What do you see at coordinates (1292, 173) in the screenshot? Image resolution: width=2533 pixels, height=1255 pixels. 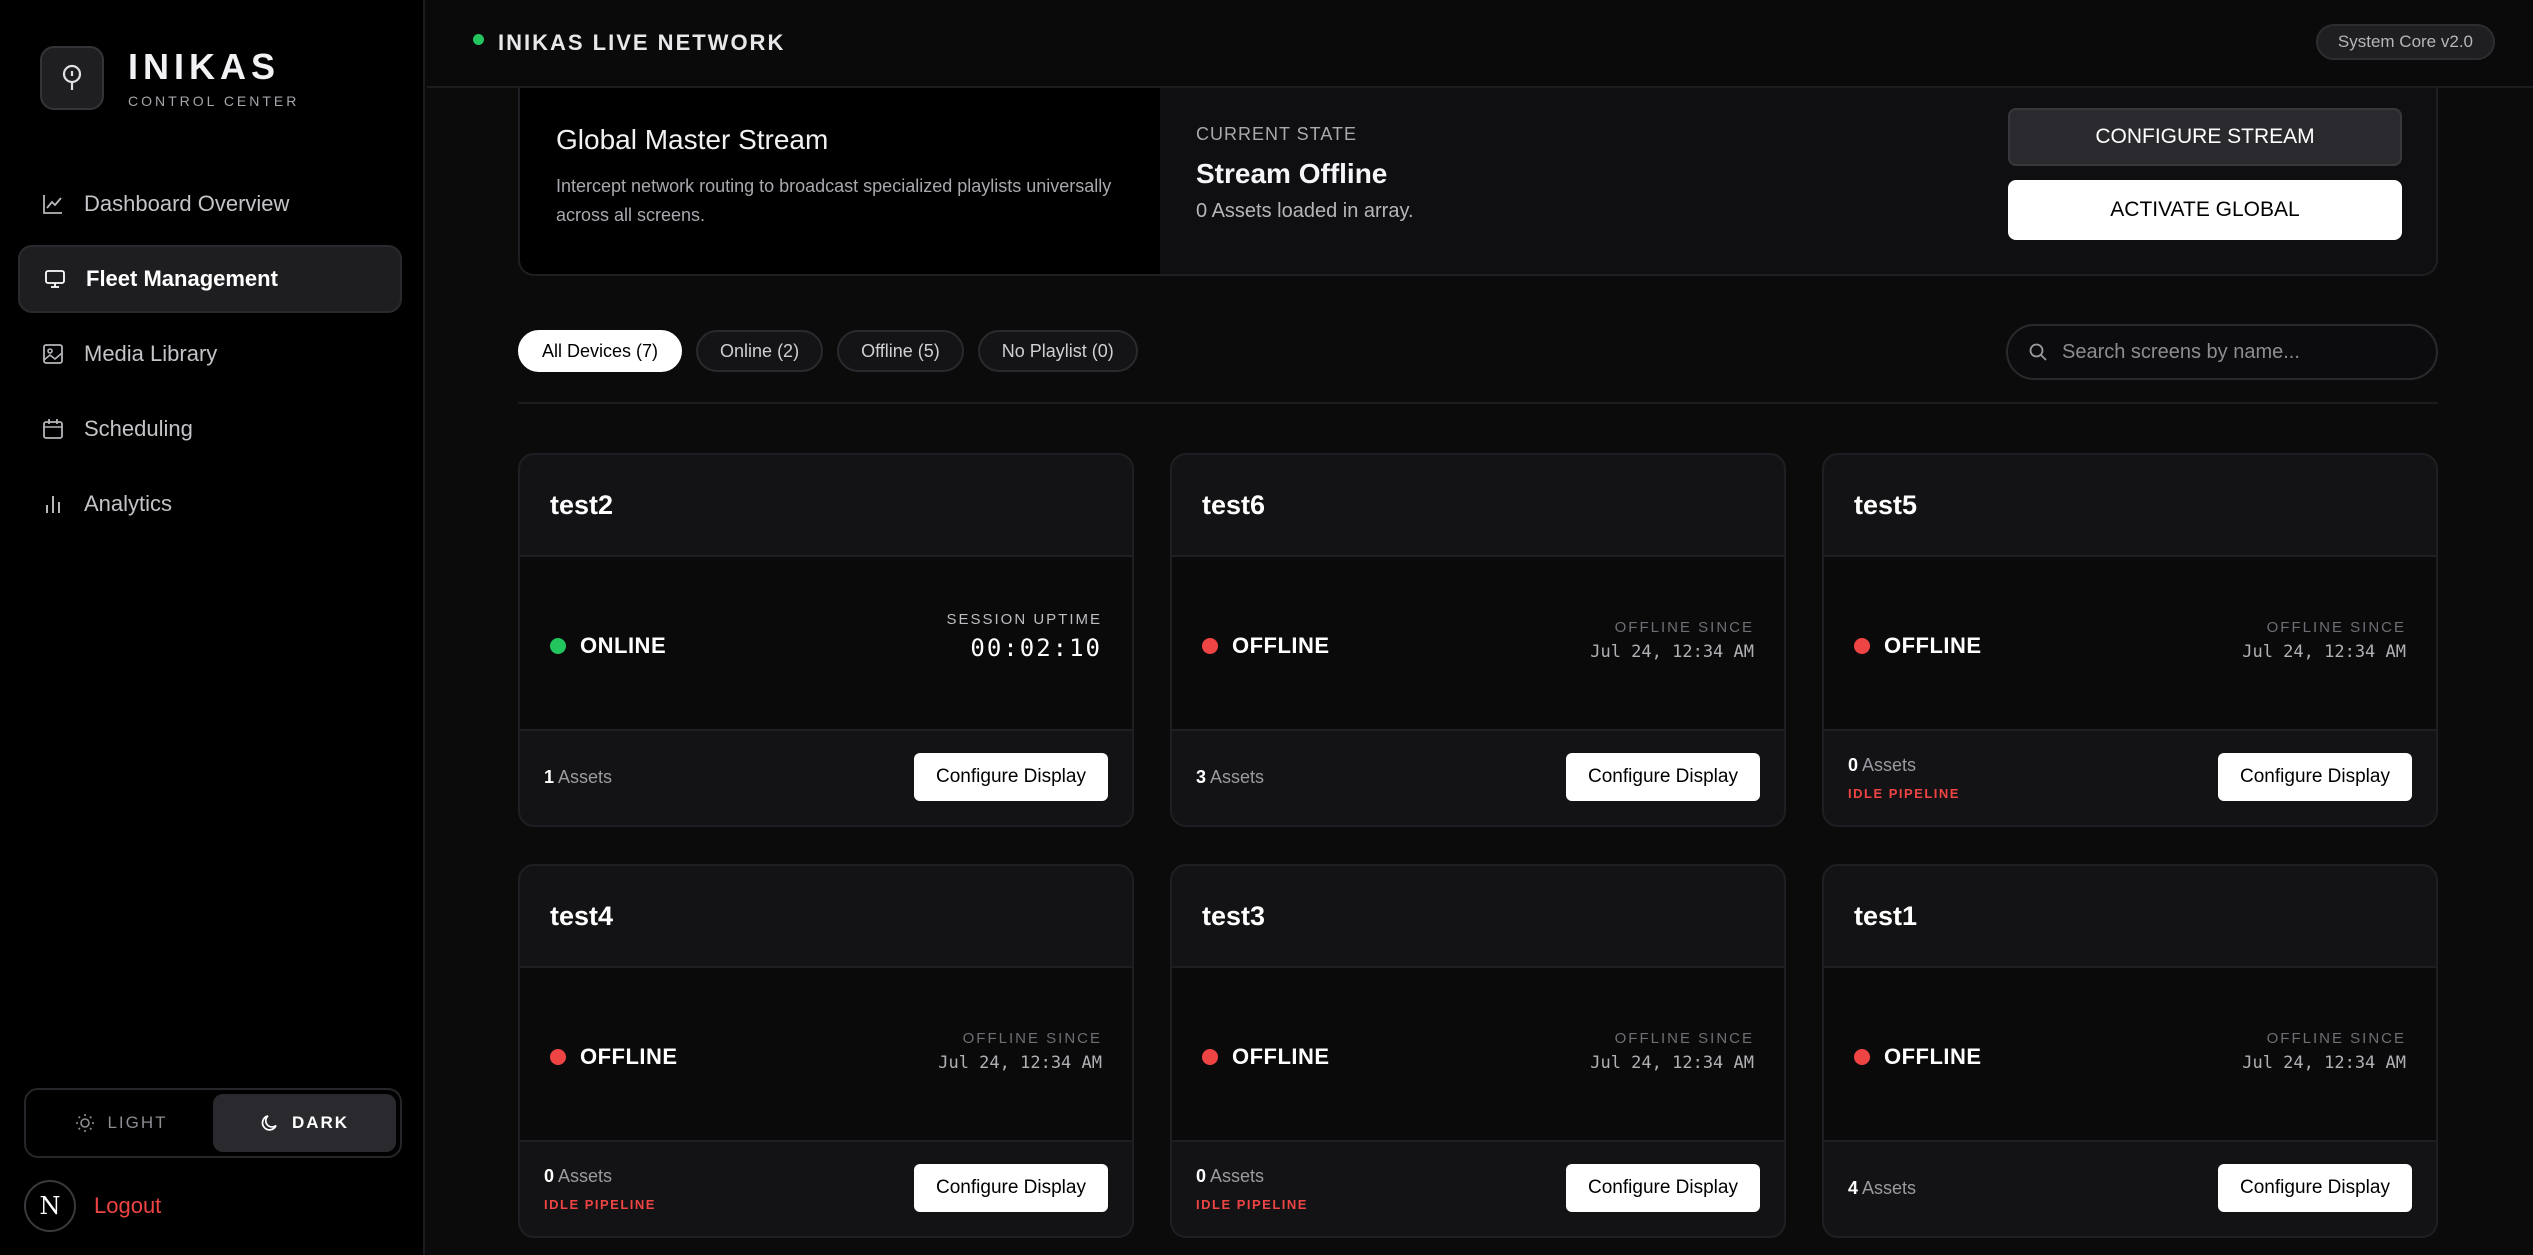 I see `current-state-value: Stream Offline` at bounding box center [1292, 173].